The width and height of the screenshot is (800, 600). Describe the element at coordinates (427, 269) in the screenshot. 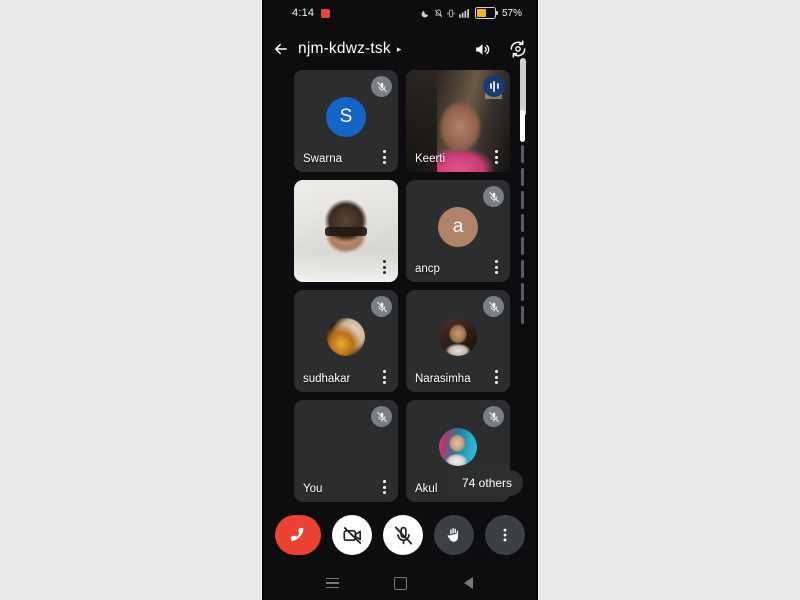

I see `participant-name: ancp` at that location.